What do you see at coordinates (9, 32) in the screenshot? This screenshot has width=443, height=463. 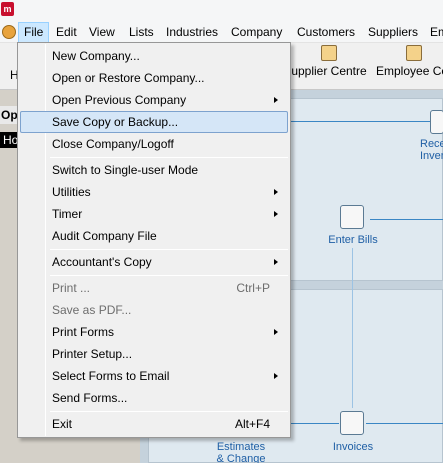 I see `quickbooks-icon` at bounding box center [9, 32].